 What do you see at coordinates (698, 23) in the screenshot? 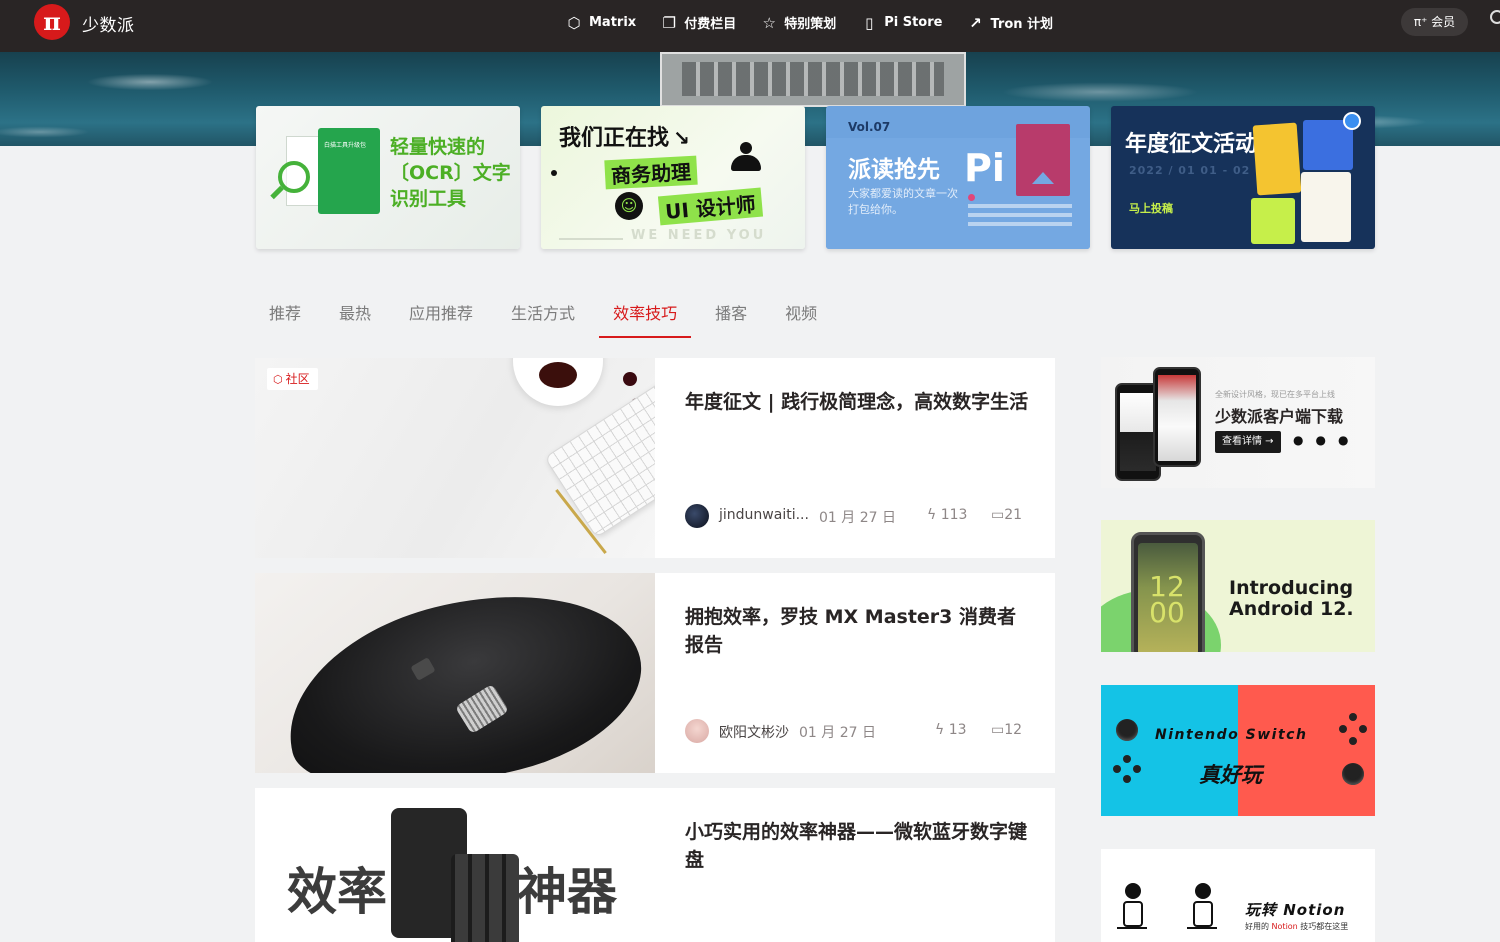
I see `nav-paid-column: ❐ 付费栏目` at bounding box center [698, 23].